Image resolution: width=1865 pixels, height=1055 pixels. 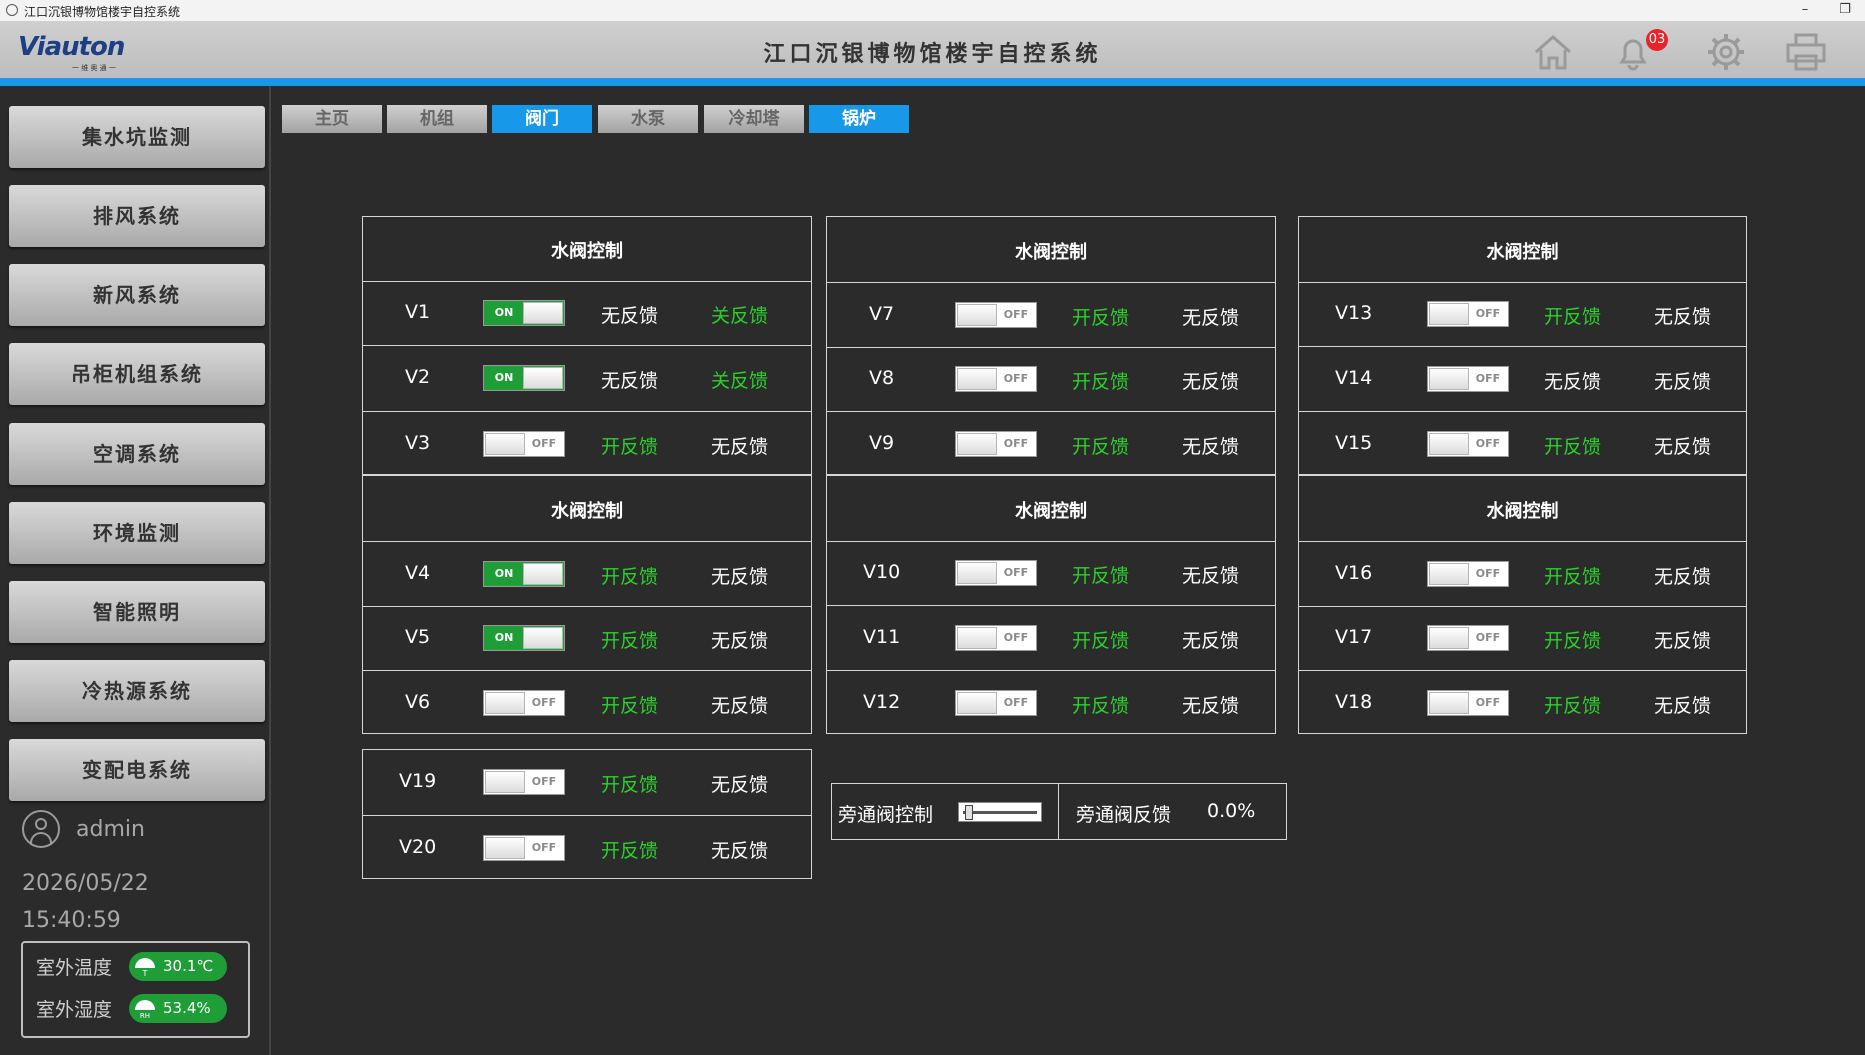 I want to click on valve-row: V5 ON 开反馈 无反馈, so click(x=587, y=638).